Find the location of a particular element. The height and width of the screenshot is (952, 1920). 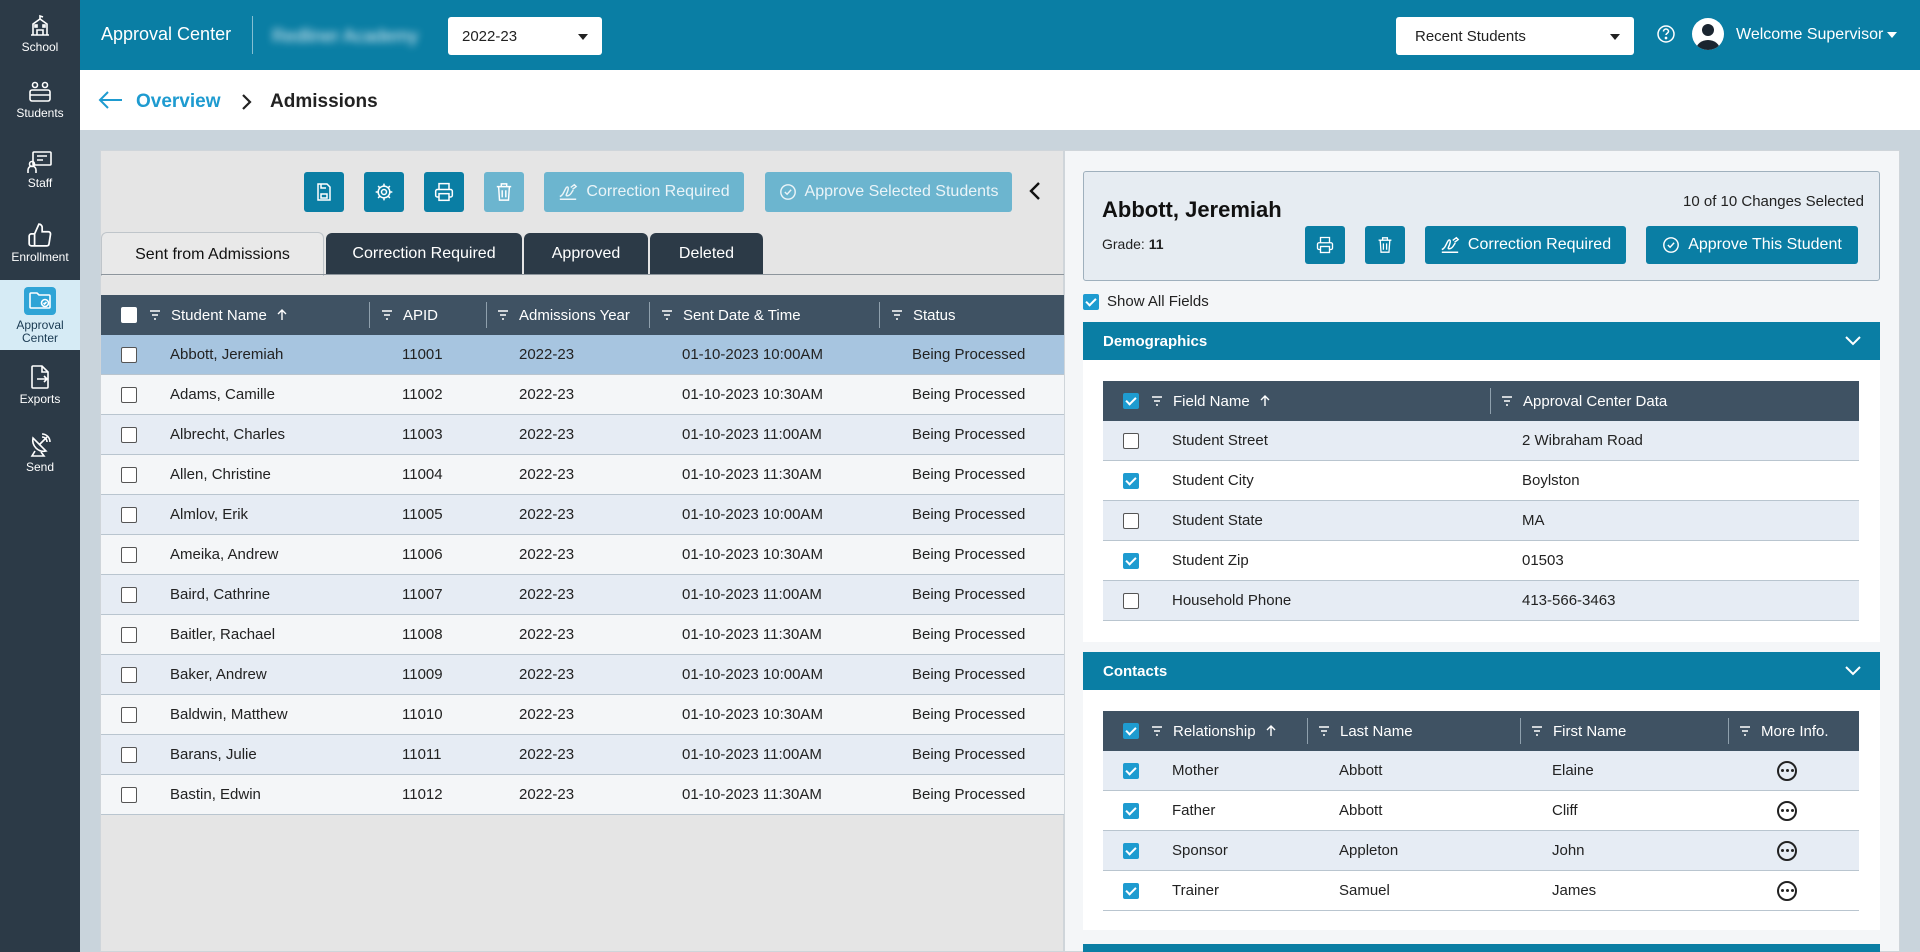

year-select: 2022-23 is located at coordinates (525, 36).